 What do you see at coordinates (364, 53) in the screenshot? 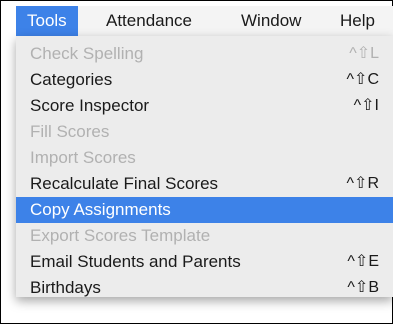
I see `keyboard-shortcut: ^⇧L` at bounding box center [364, 53].